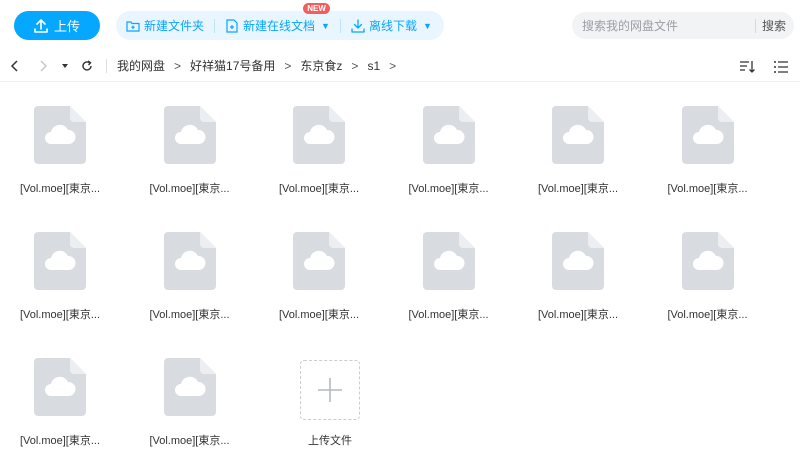 This screenshot has height=456, width=800. Describe the element at coordinates (279, 26) in the screenshot. I see `new-online-doc-label: 新建在线文档` at that location.